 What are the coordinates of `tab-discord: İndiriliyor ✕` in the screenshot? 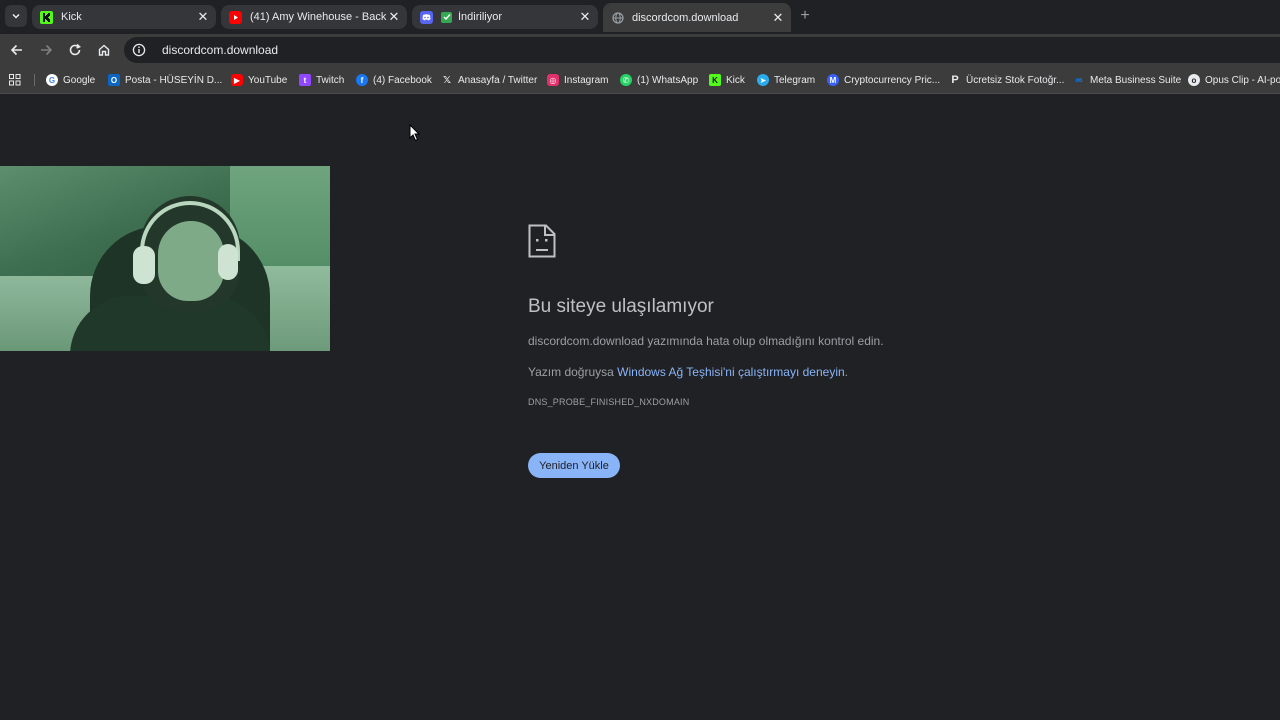 It's located at (505, 17).